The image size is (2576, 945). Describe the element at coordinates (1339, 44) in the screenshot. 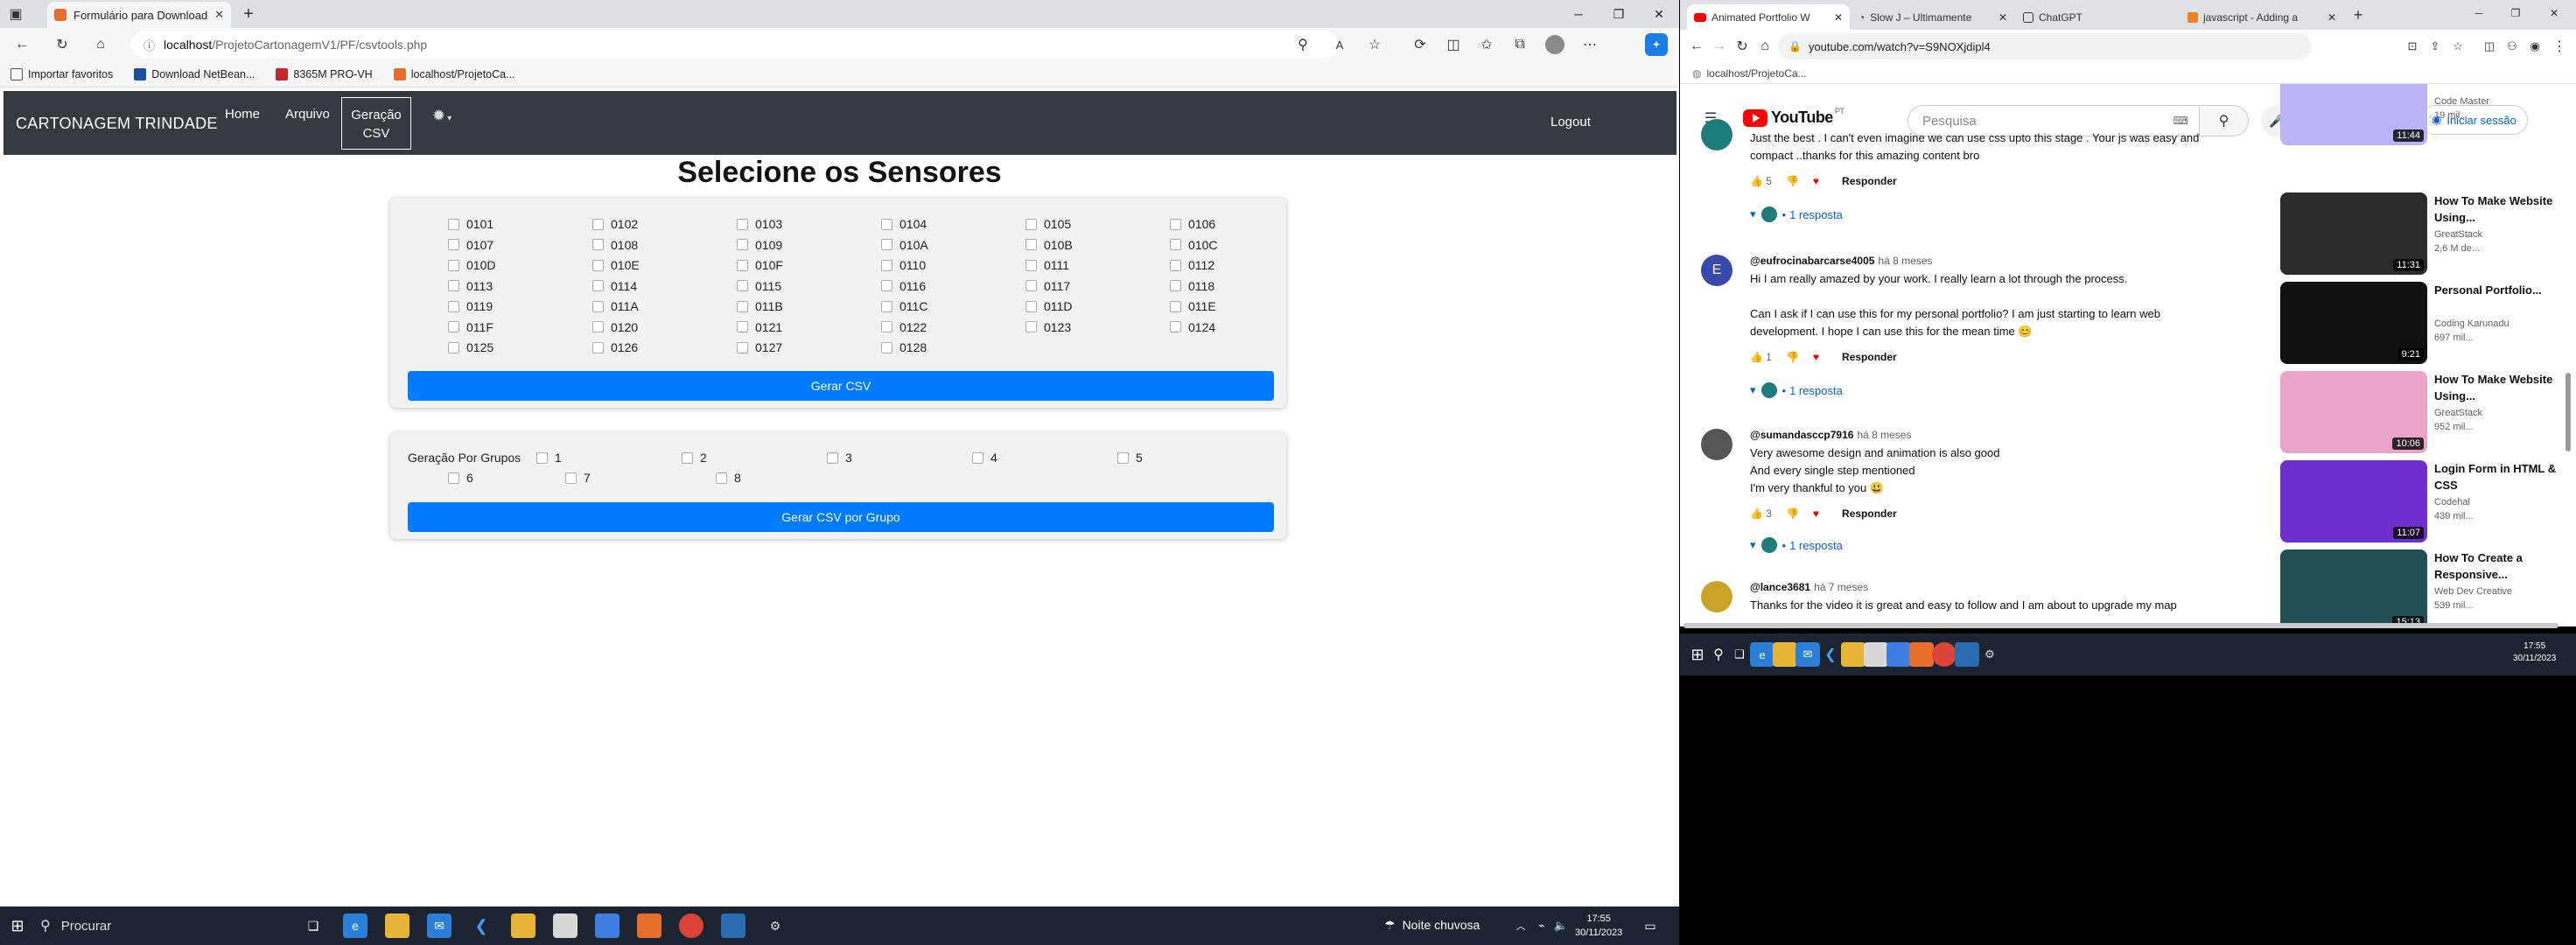

I see `read-aloud-icon: A` at that location.